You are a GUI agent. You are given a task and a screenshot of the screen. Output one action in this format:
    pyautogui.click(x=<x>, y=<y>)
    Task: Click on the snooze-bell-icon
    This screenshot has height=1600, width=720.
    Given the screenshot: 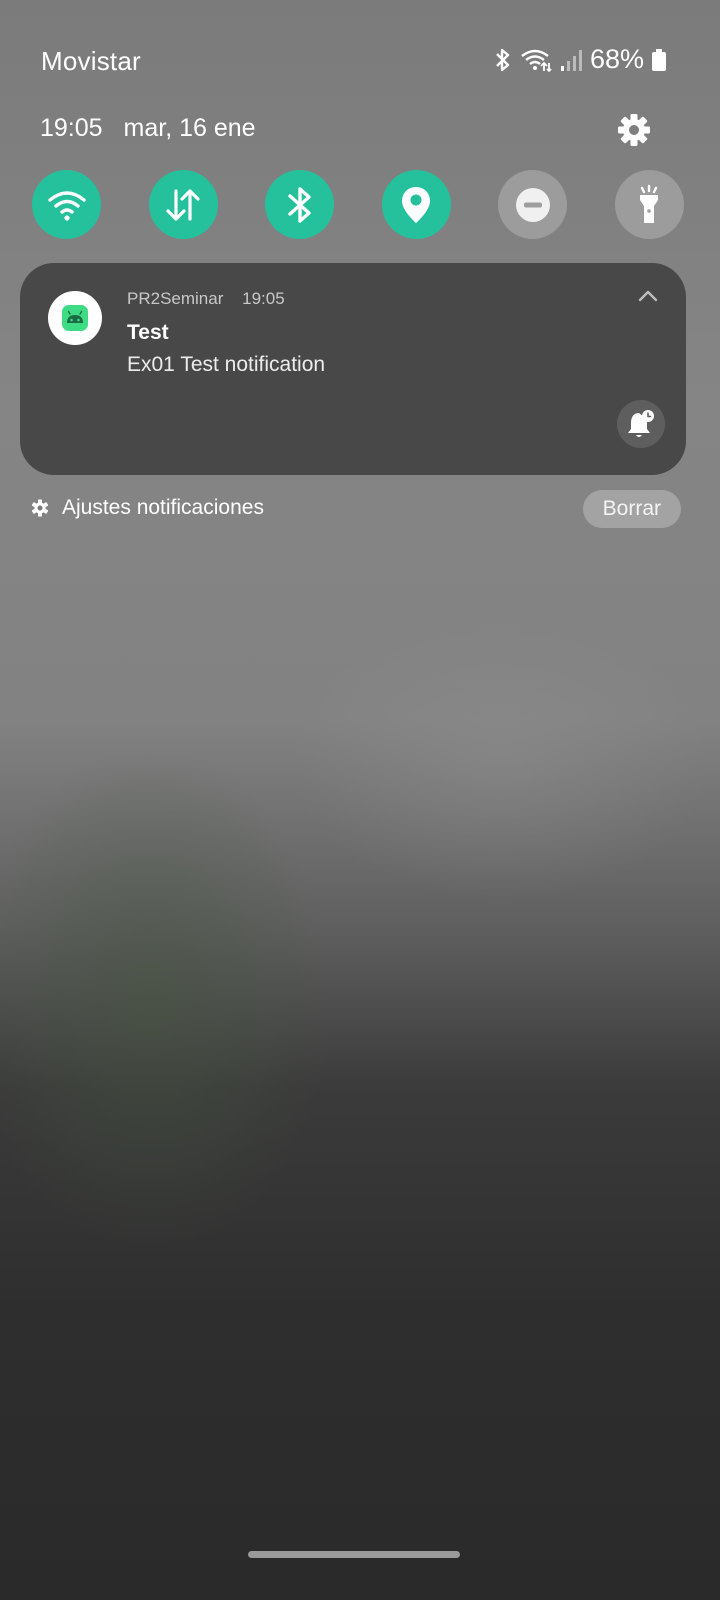 What is the action you would take?
    pyautogui.click(x=641, y=423)
    